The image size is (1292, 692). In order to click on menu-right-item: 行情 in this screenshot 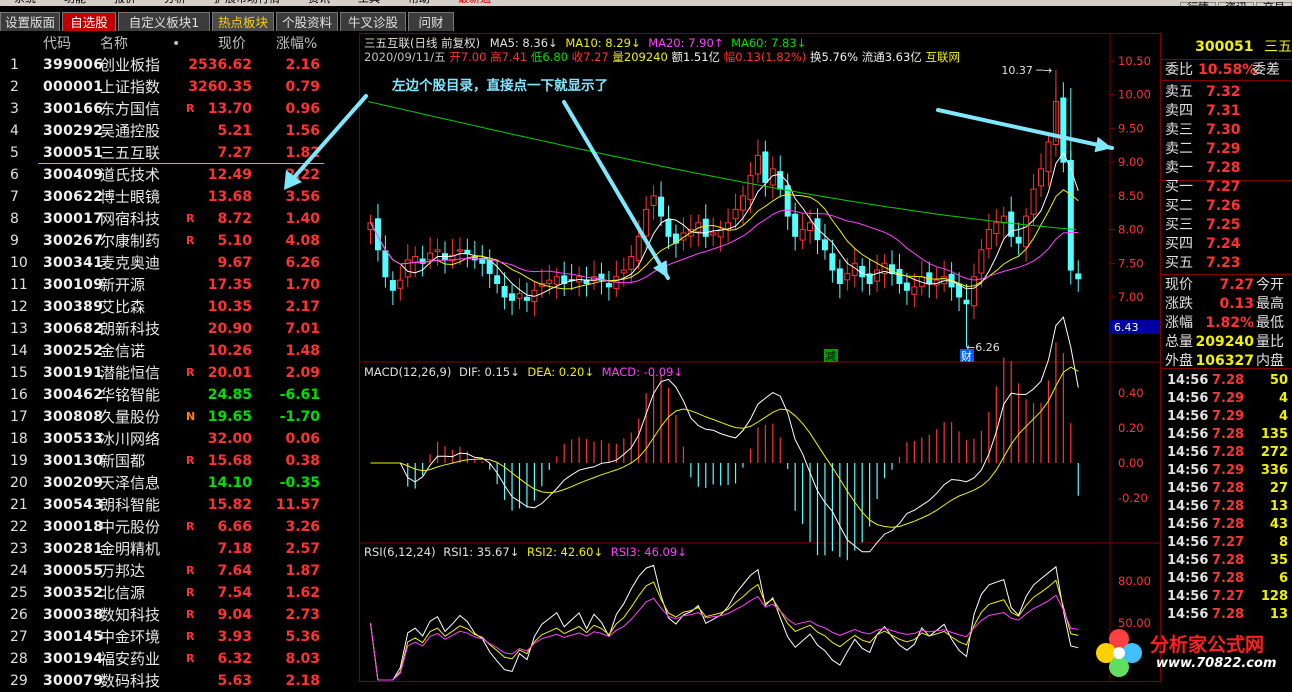, I will do `click(1198, 4)`.